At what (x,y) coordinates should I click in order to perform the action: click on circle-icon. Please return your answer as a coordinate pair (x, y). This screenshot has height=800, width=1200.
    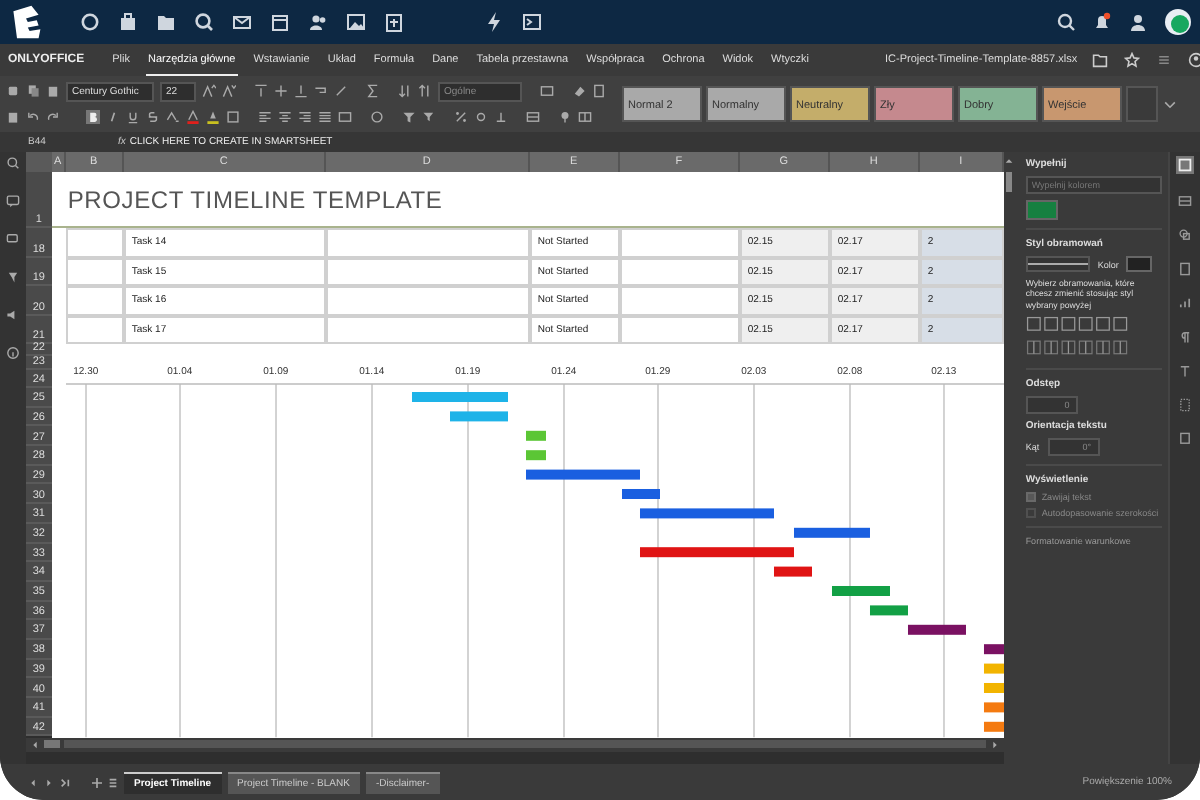
    Looking at the image, I should click on (90, 22).